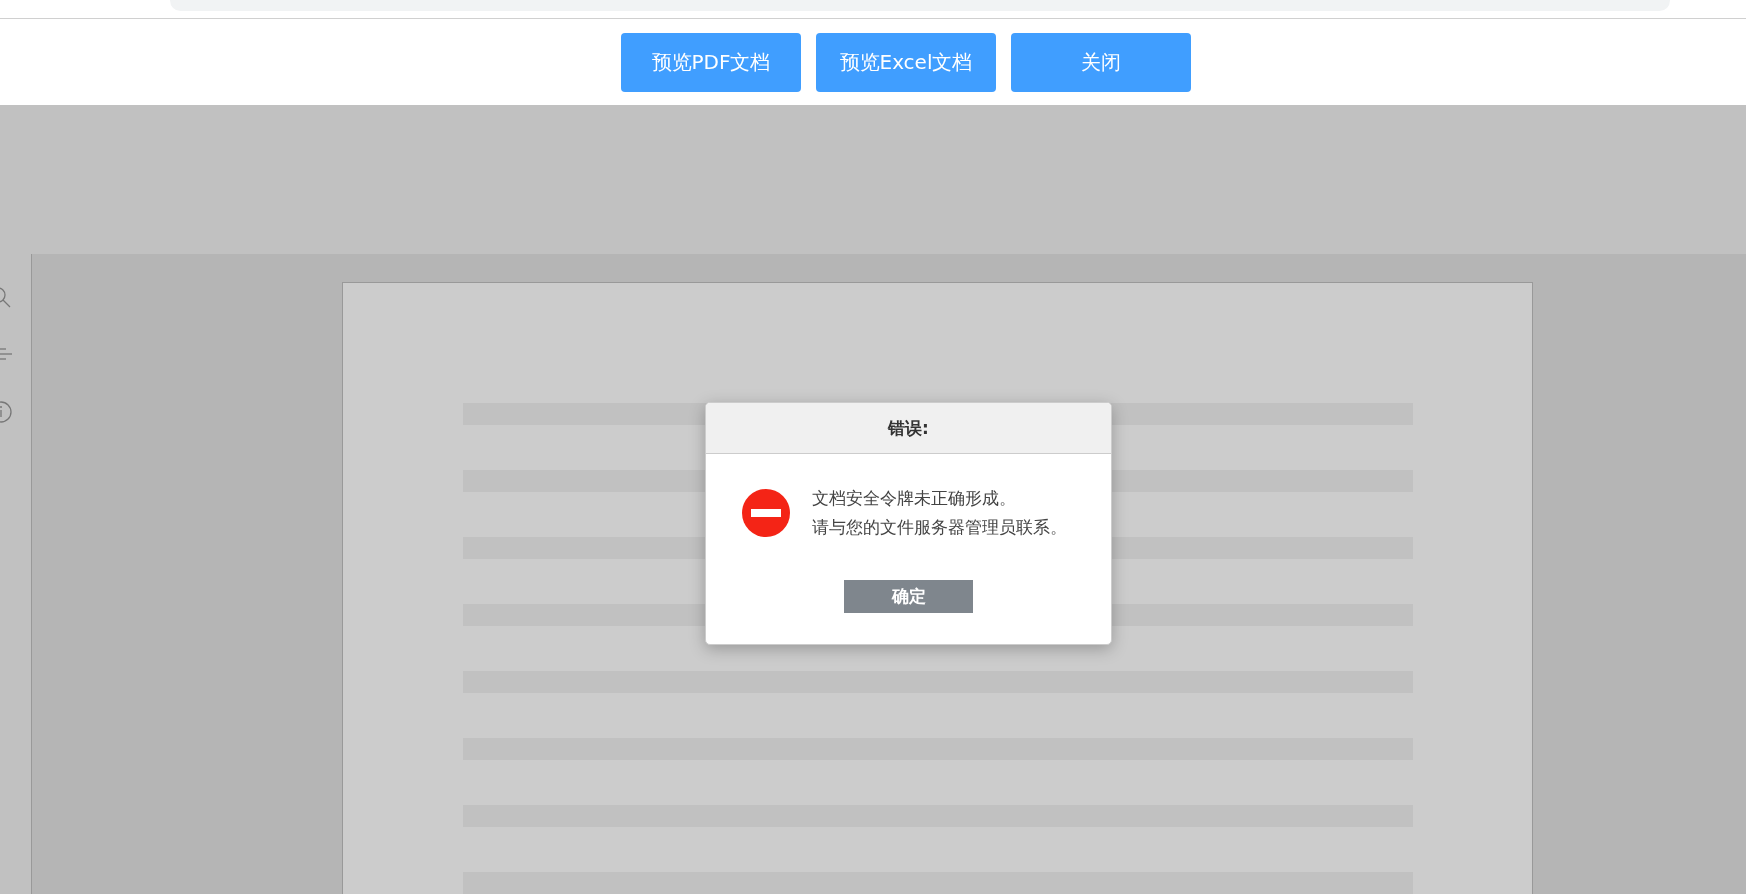 The image size is (1746, 894). What do you see at coordinates (914, 498) in the screenshot?
I see `error-message: 文档安全令牌未正确形成。` at bounding box center [914, 498].